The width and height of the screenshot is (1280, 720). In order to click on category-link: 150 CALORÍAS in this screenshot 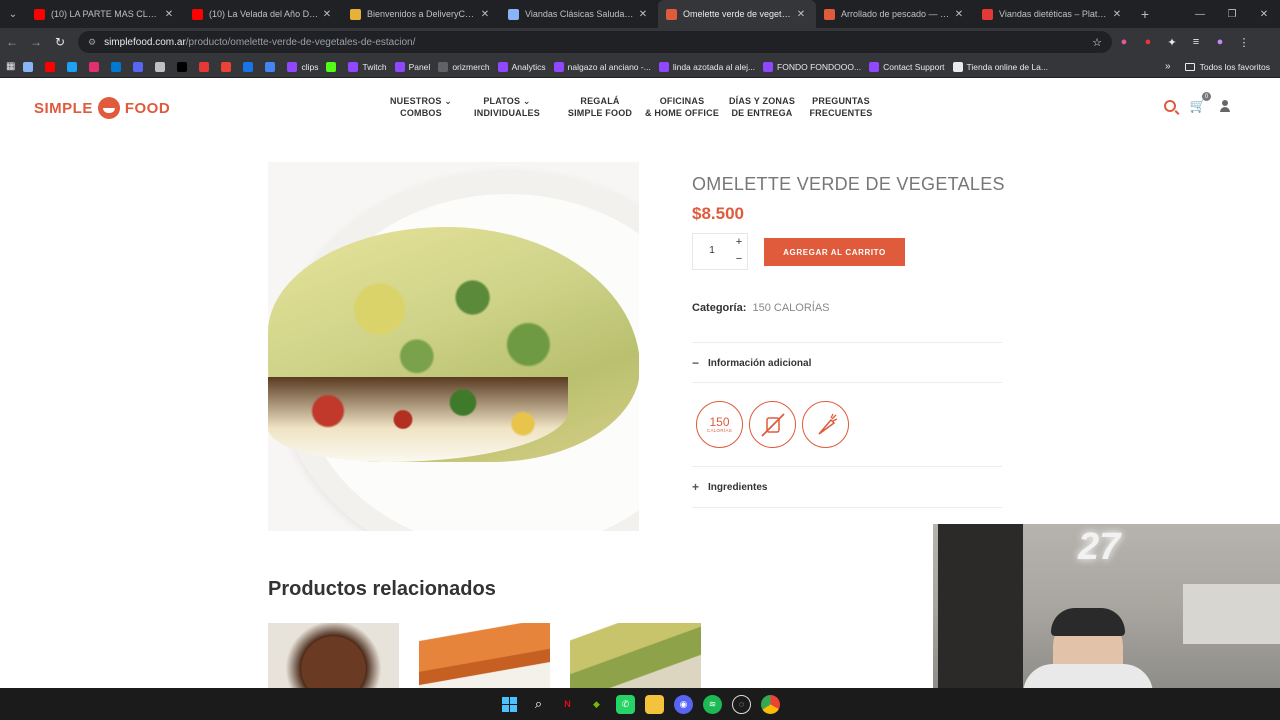, I will do `click(790, 308)`.